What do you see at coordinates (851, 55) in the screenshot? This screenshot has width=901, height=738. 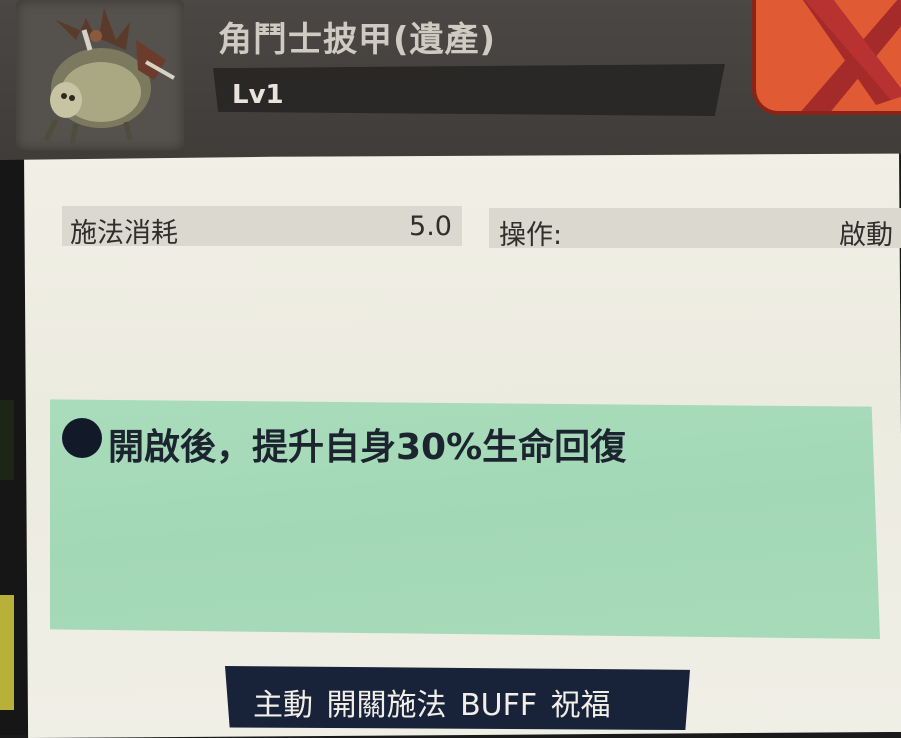 I see `close-x-icon` at bounding box center [851, 55].